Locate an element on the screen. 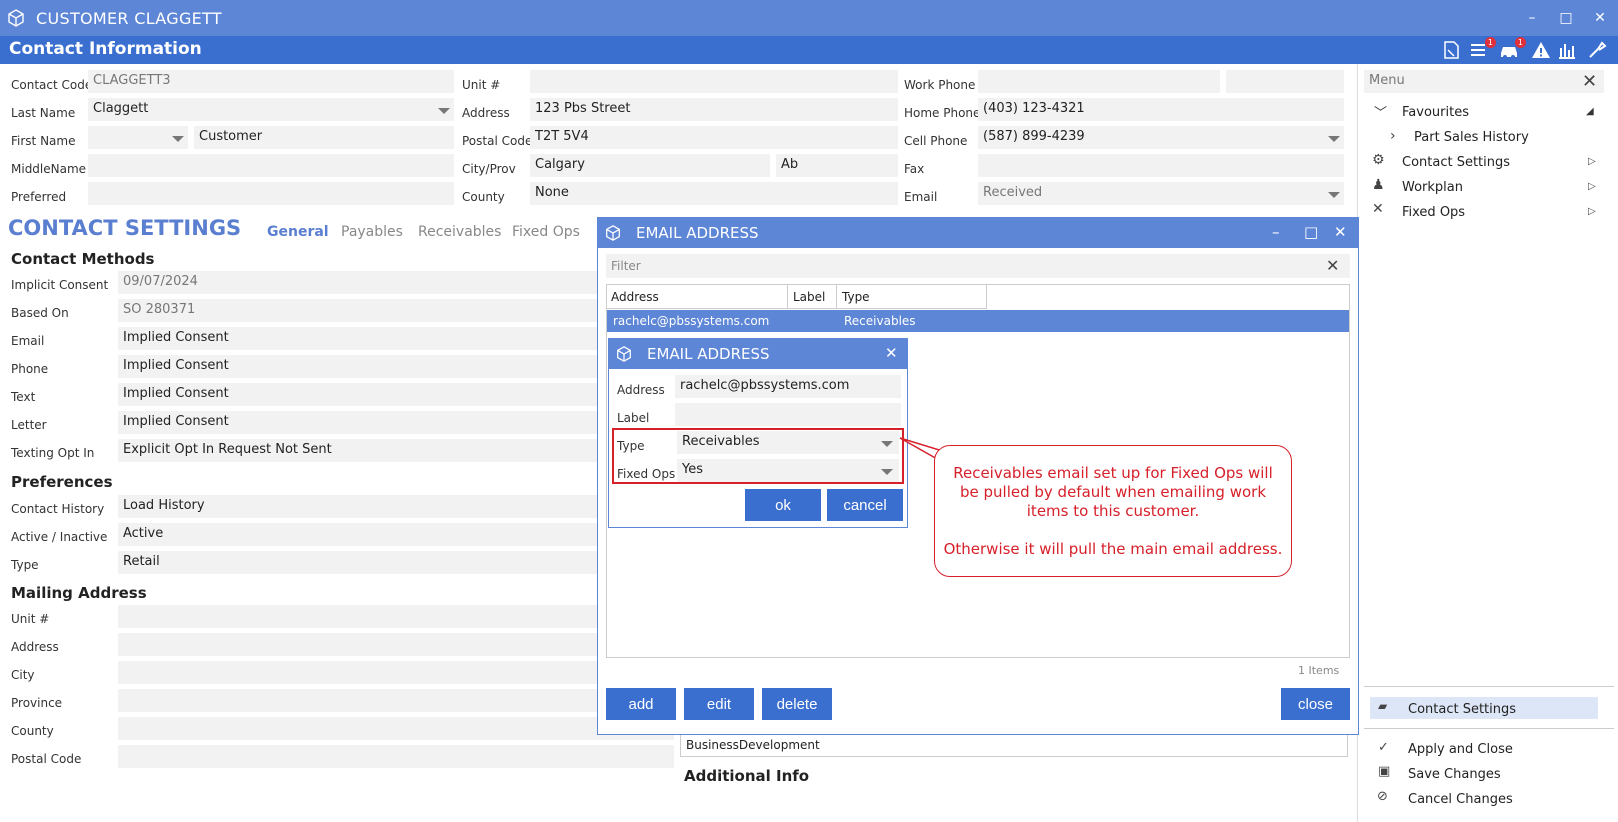 The width and height of the screenshot is (1618, 822). chevron-right-icon: › is located at coordinates (1393, 136).